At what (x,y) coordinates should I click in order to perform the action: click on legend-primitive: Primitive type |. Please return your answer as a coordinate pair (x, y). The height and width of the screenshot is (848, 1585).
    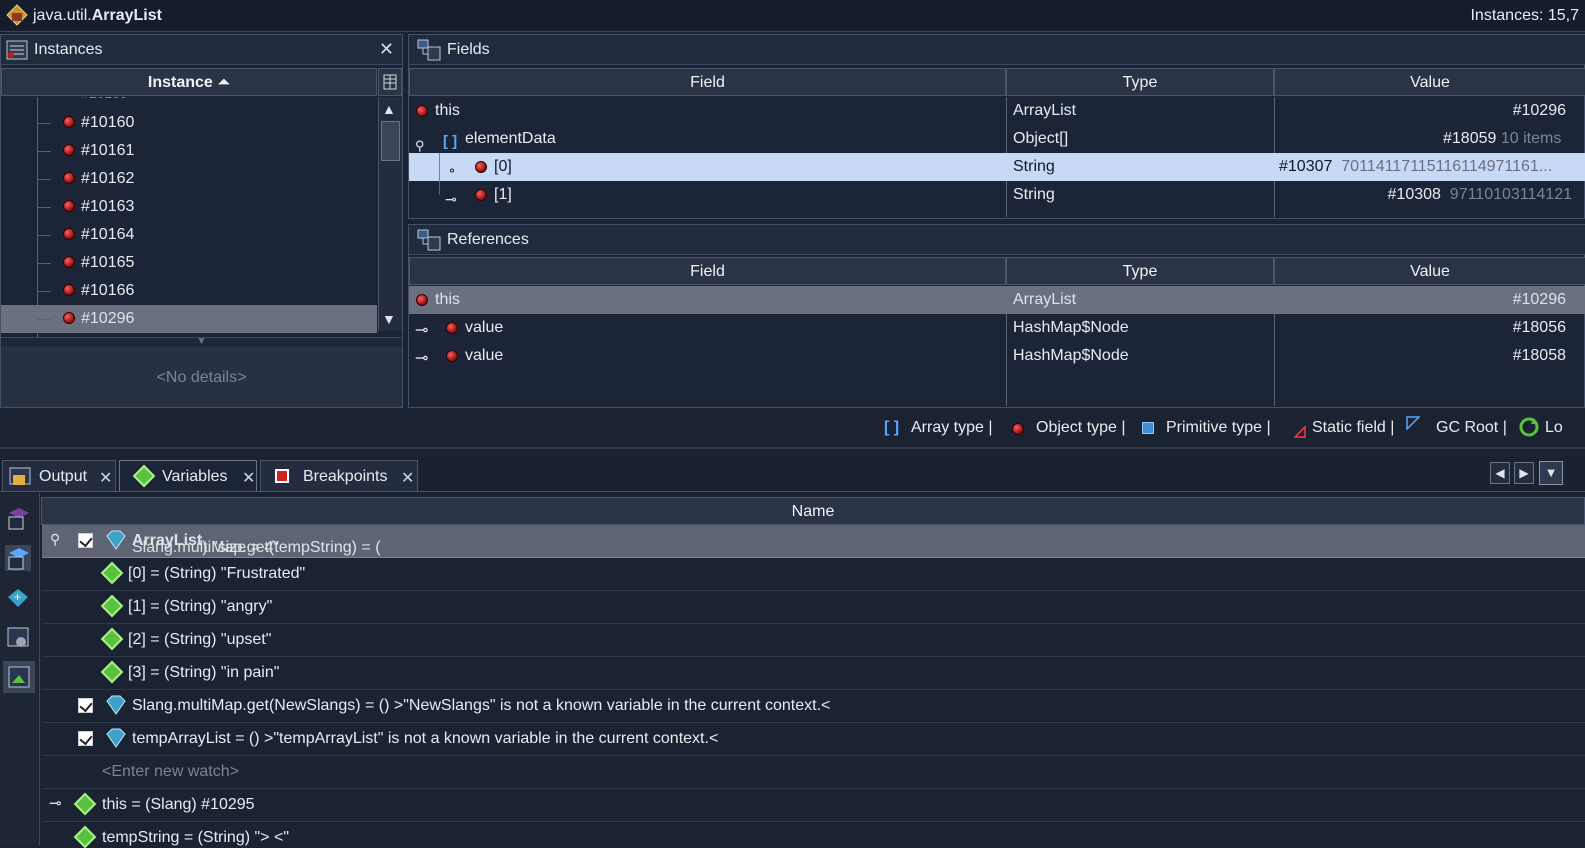
    Looking at the image, I should click on (1218, 427).